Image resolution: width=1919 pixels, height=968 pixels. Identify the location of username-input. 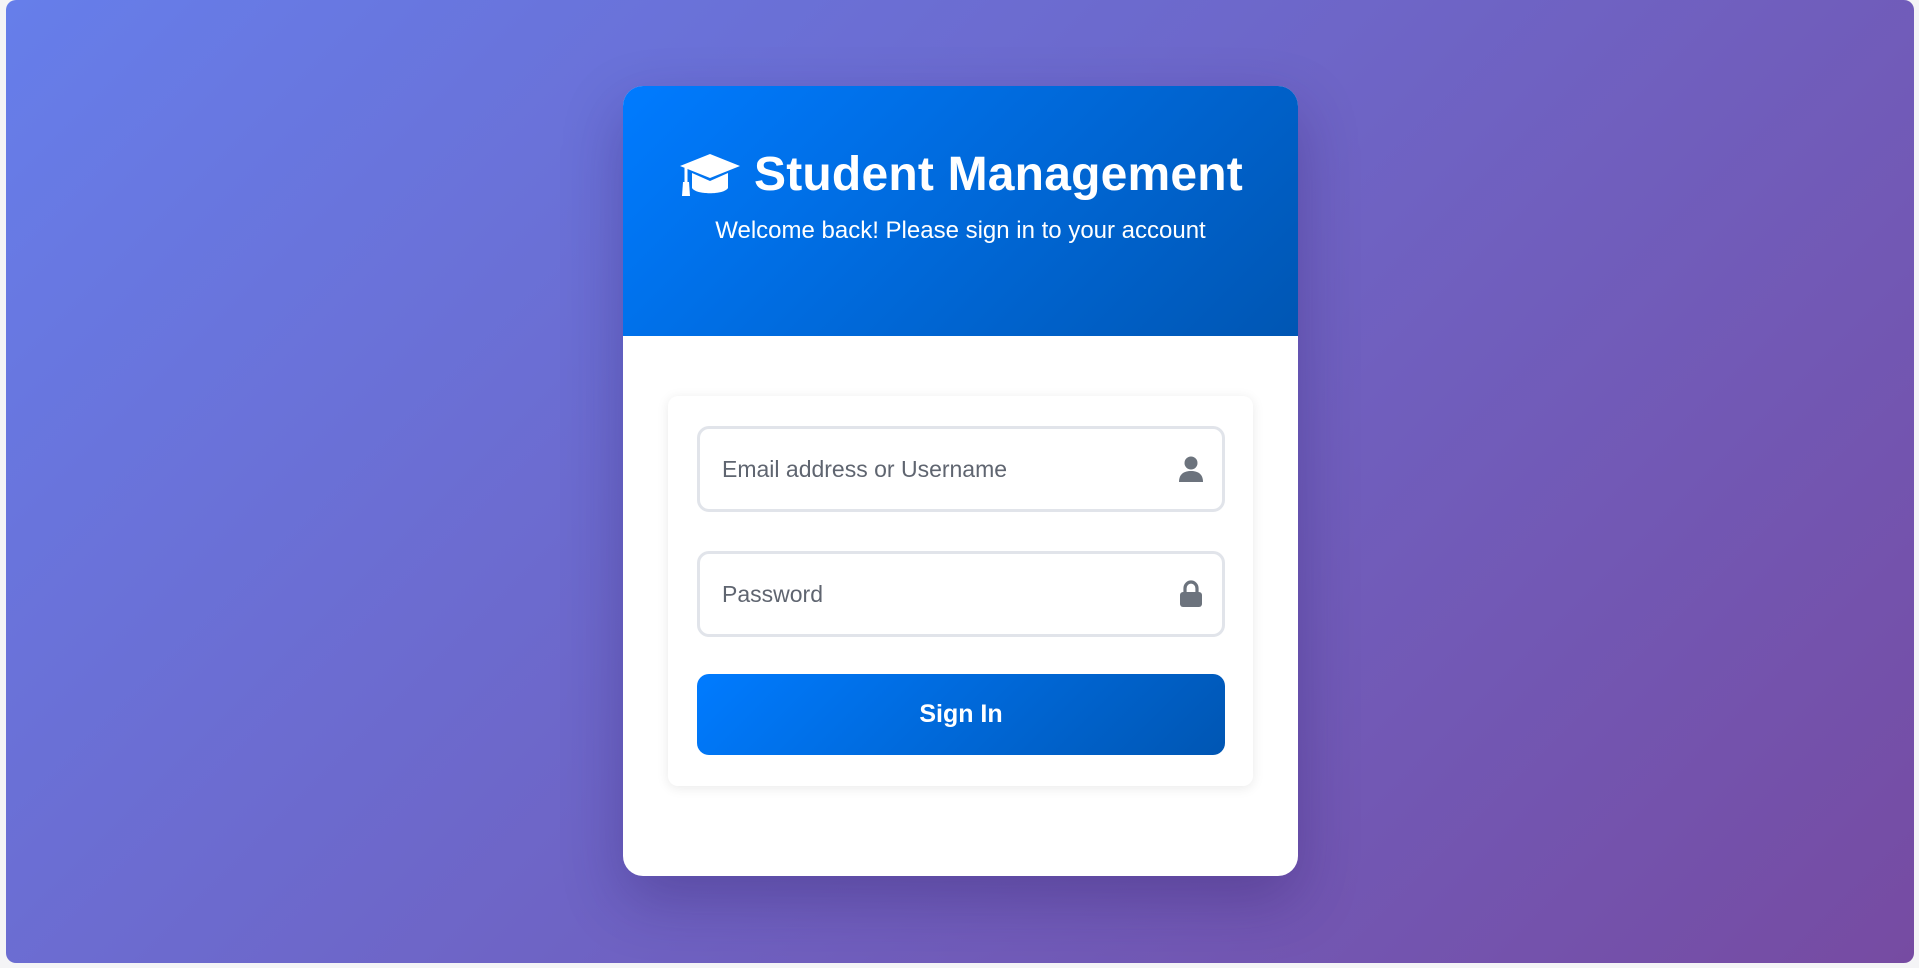
(961, 469).